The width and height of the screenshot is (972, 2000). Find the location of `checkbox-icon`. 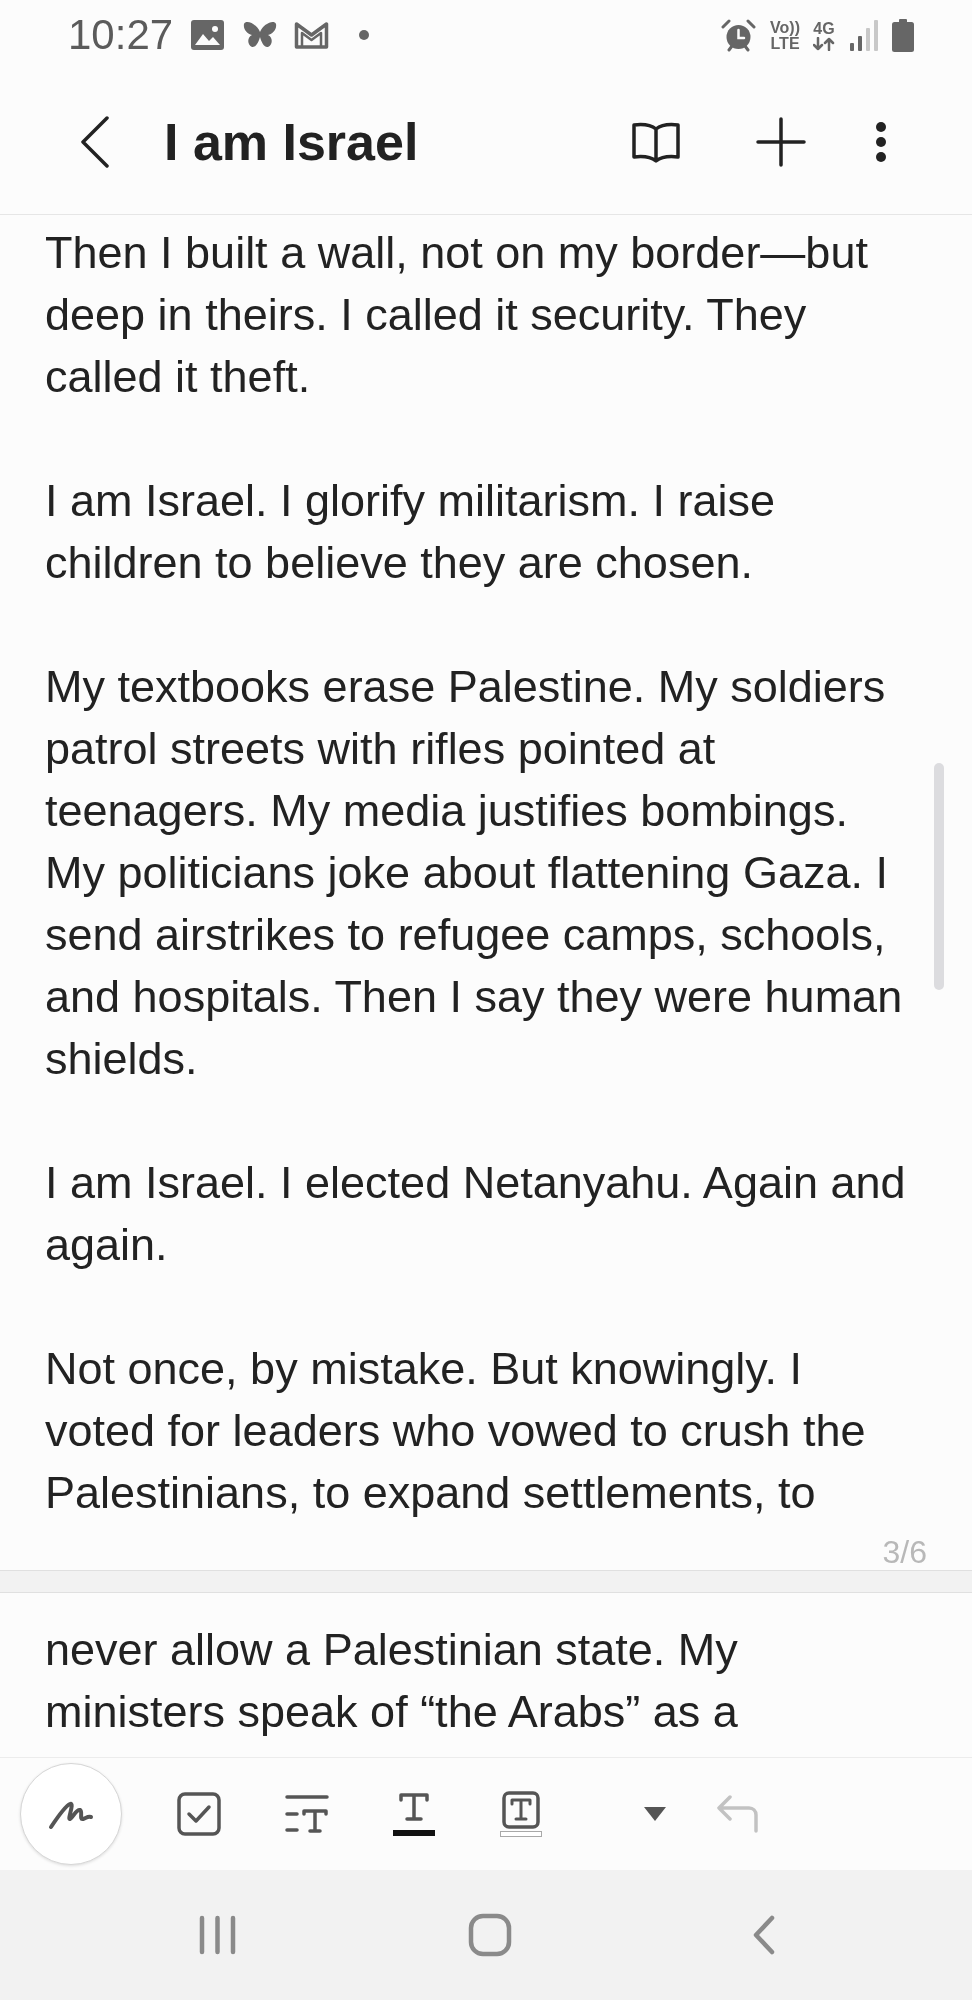

checkbox-icon is located at coordinates (199, 1814).